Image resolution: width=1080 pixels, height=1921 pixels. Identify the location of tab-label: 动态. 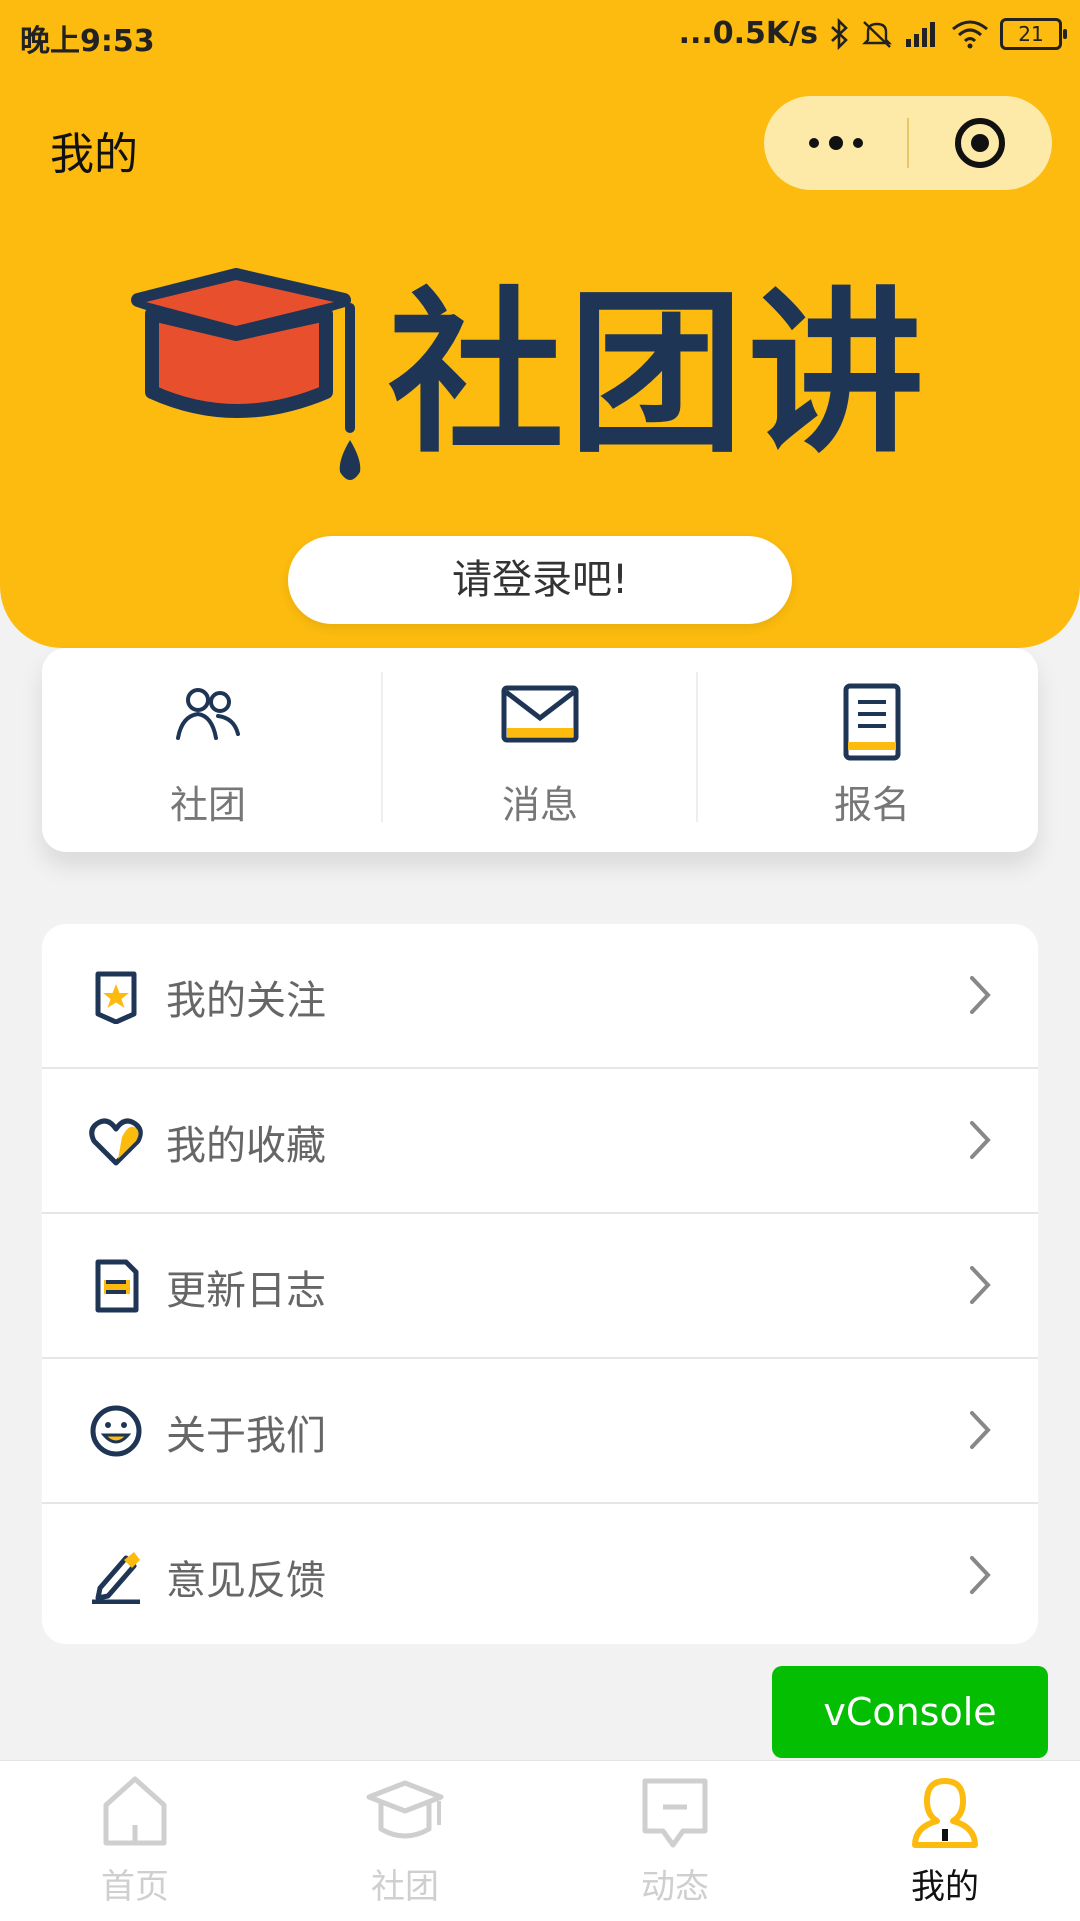
(675, 1887).